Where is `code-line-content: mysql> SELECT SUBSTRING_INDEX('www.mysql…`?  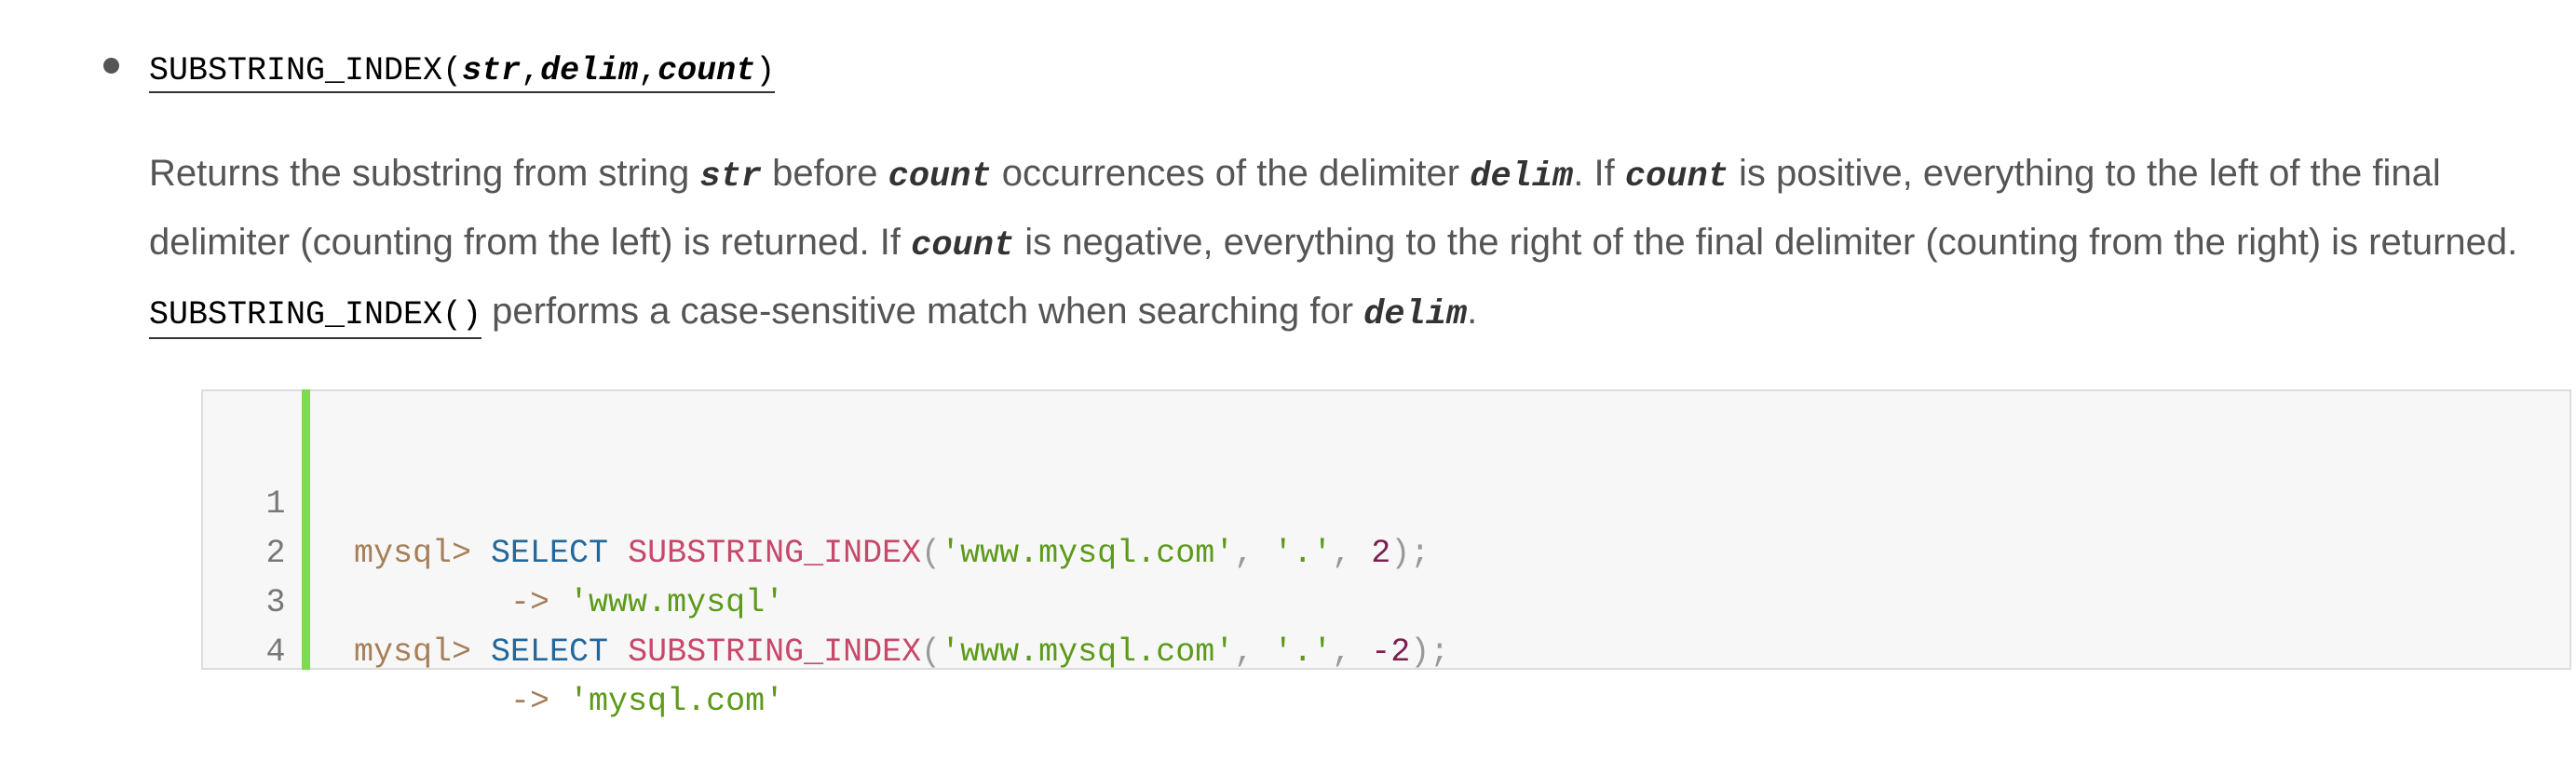 code-line-content: mysql> SELECT SUBSTRING_INDEX('www.mysql… is located at coordinates (901, 652).